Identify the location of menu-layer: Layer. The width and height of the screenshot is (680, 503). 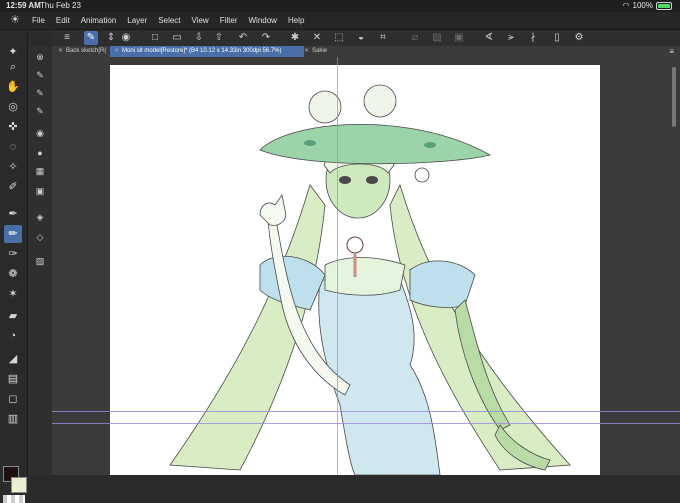
(137, 20).